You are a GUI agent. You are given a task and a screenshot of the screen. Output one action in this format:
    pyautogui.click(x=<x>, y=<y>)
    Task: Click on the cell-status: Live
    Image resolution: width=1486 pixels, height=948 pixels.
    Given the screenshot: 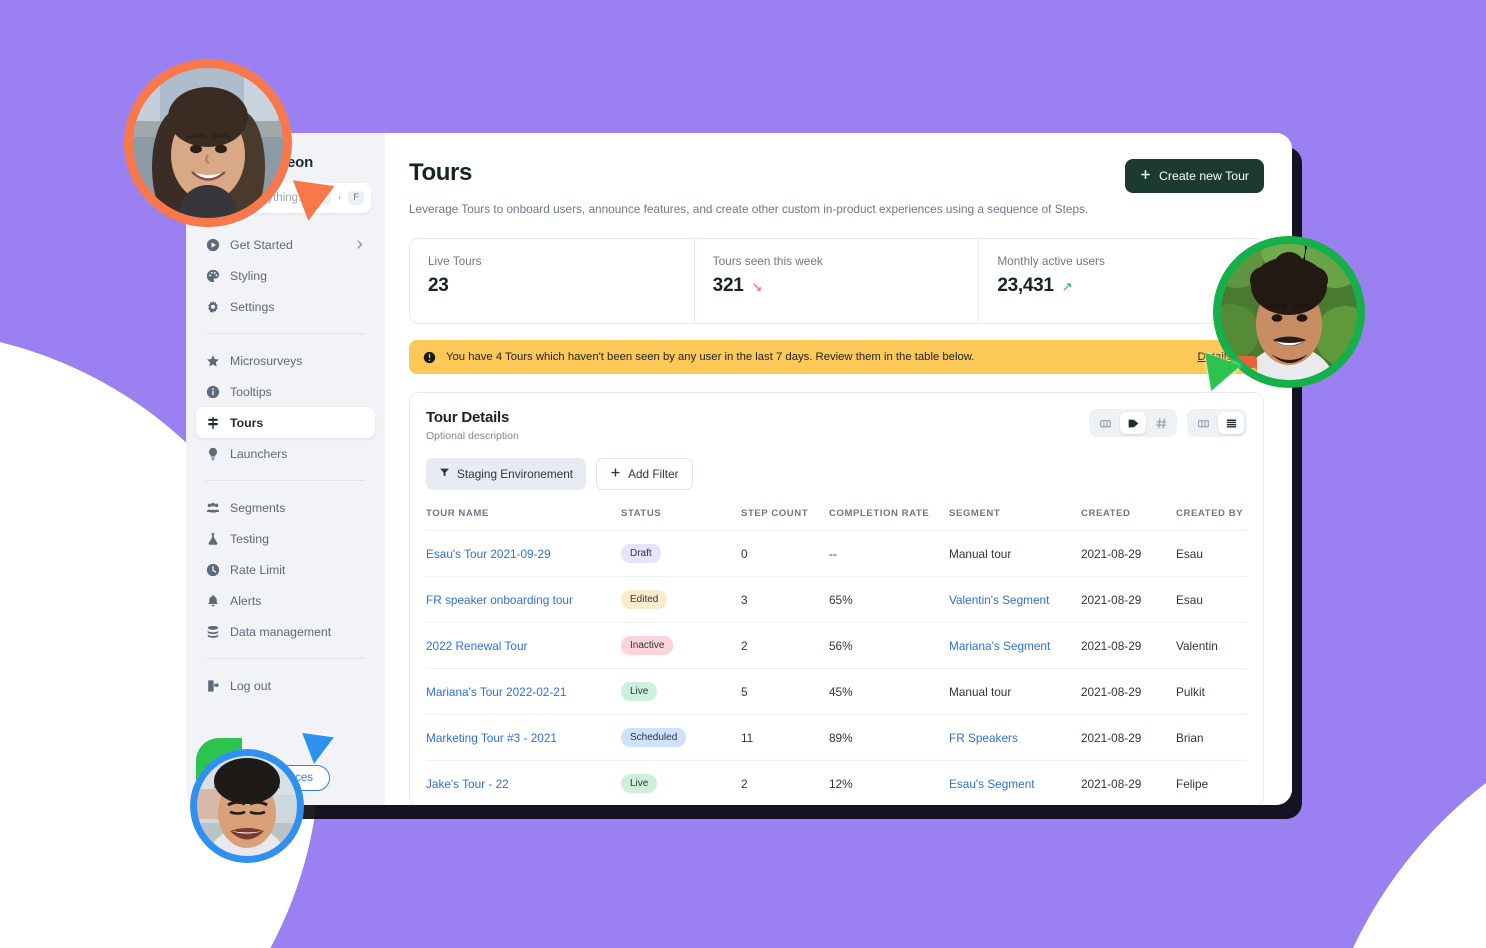 What is the action you would take?
    pyautogui.click(x=681, y=691)
    